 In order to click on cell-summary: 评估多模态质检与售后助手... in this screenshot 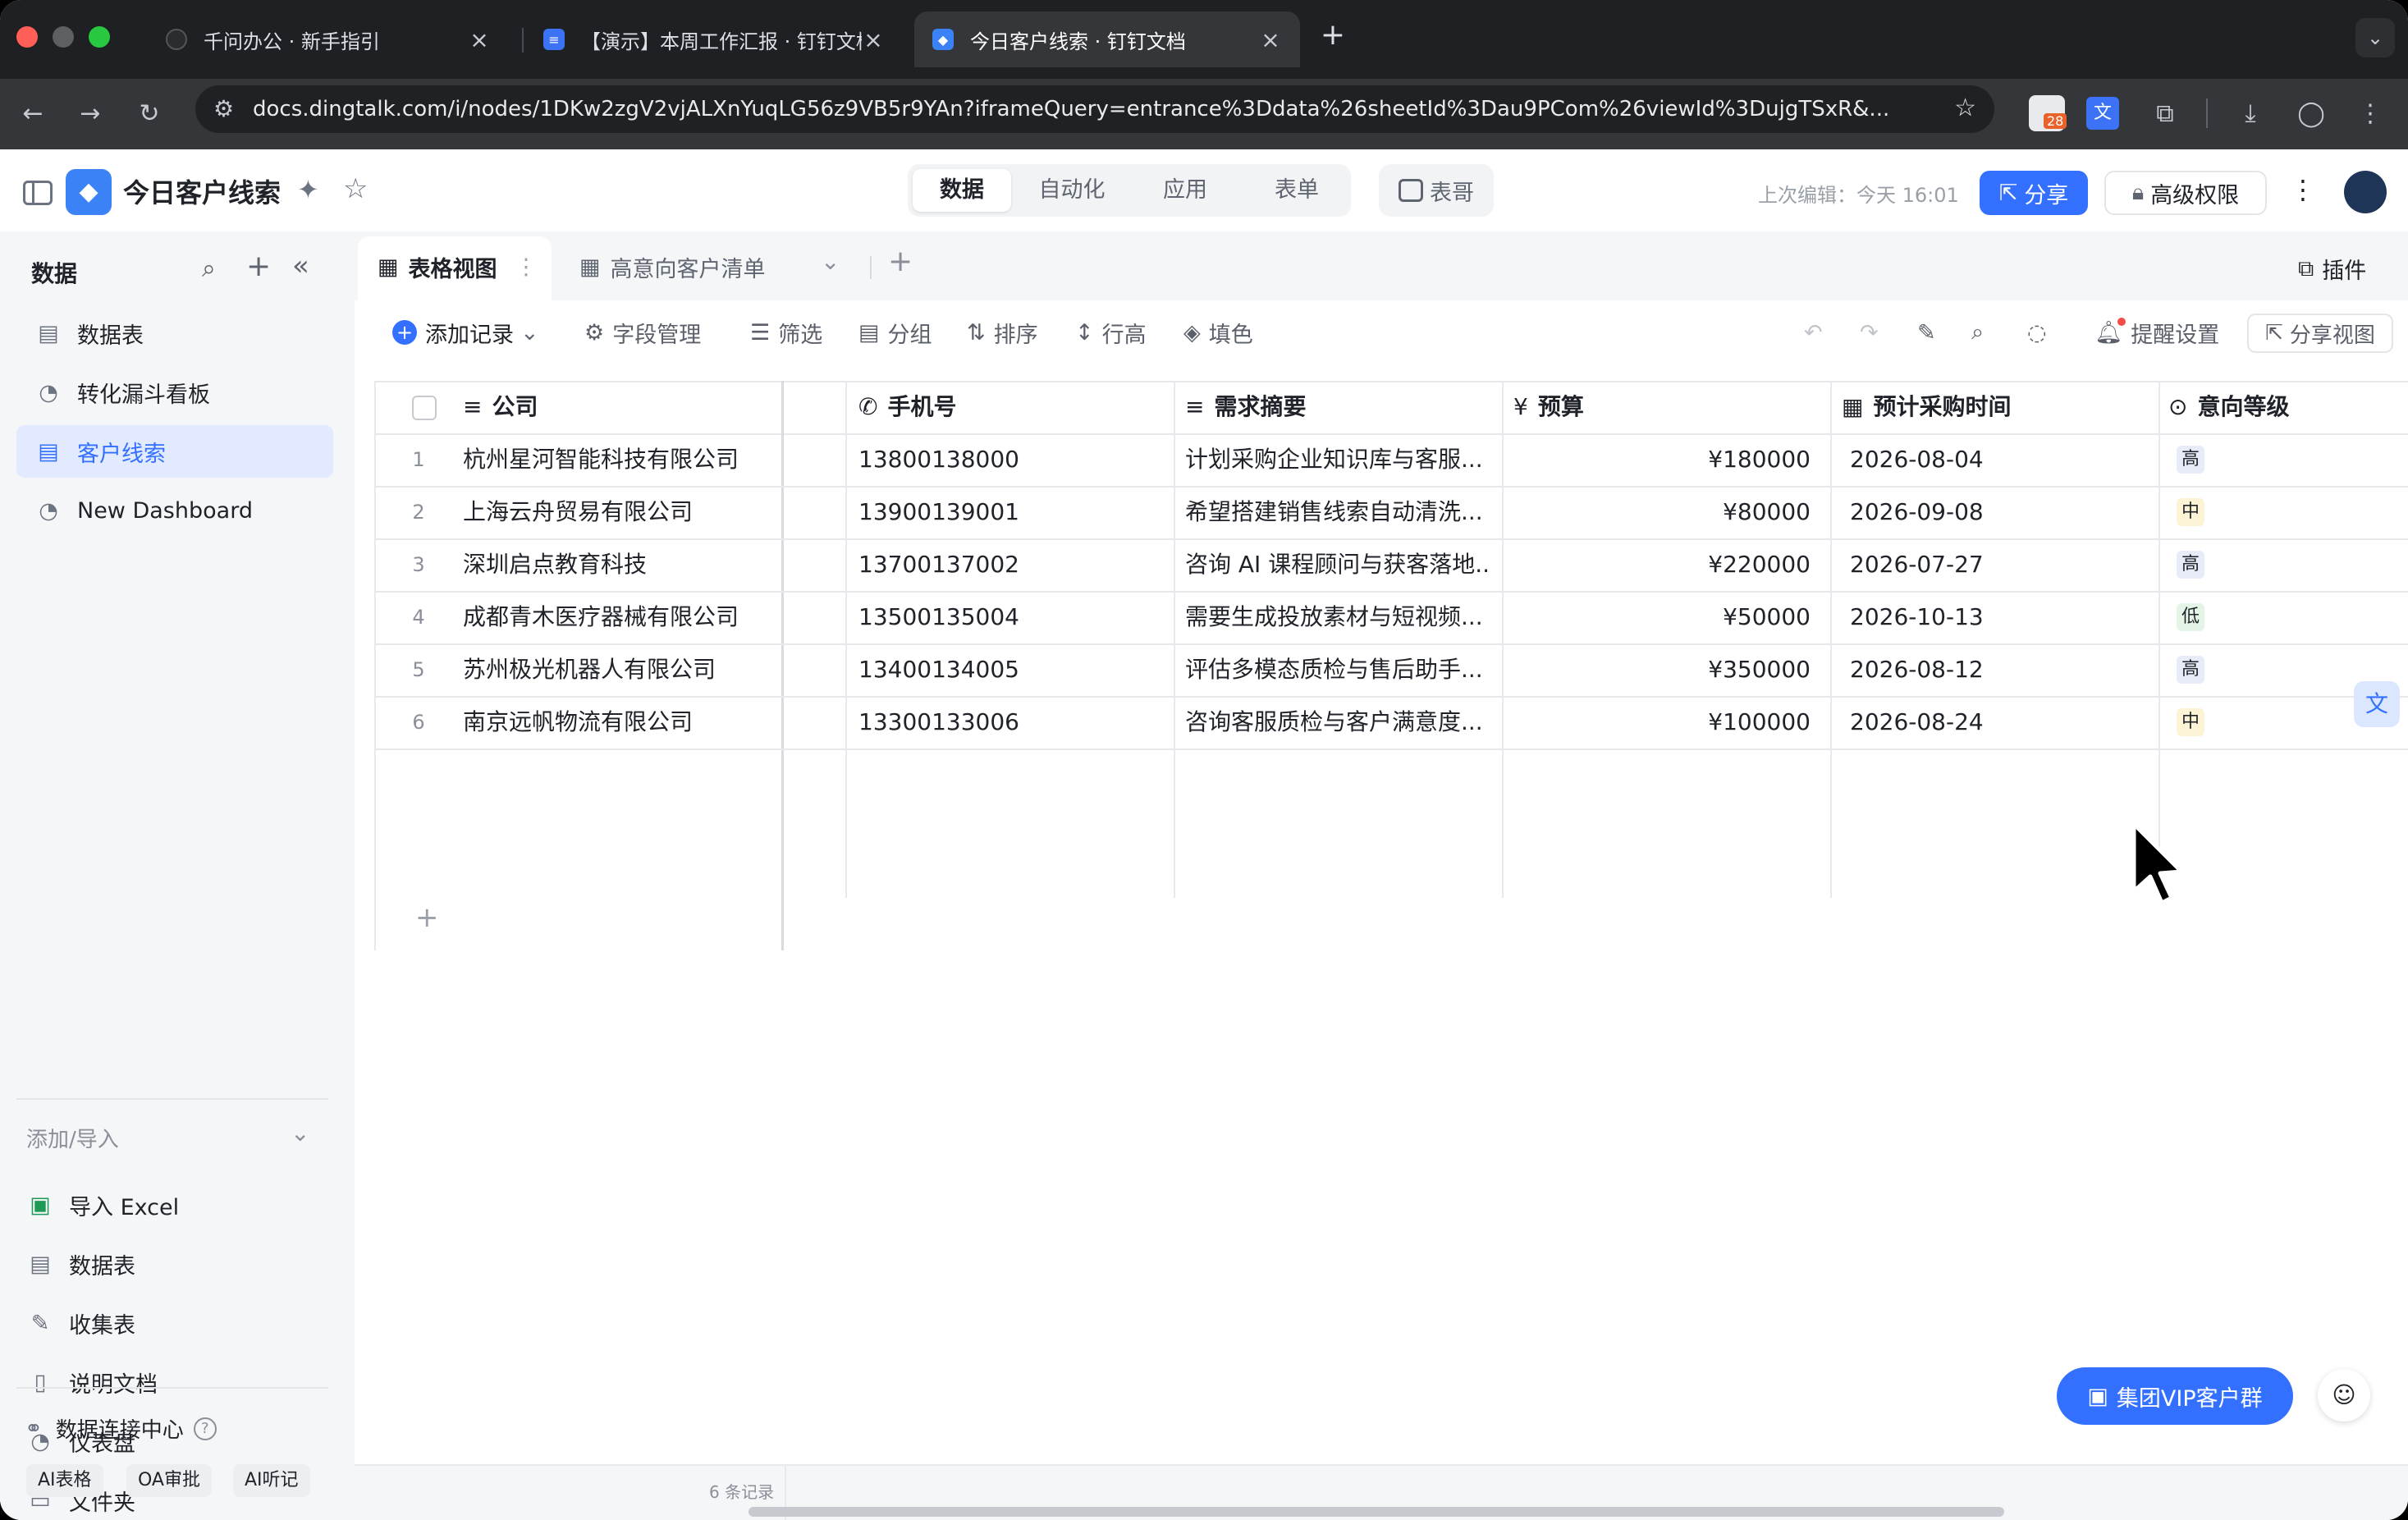, I will do `click(1337, 669)`.